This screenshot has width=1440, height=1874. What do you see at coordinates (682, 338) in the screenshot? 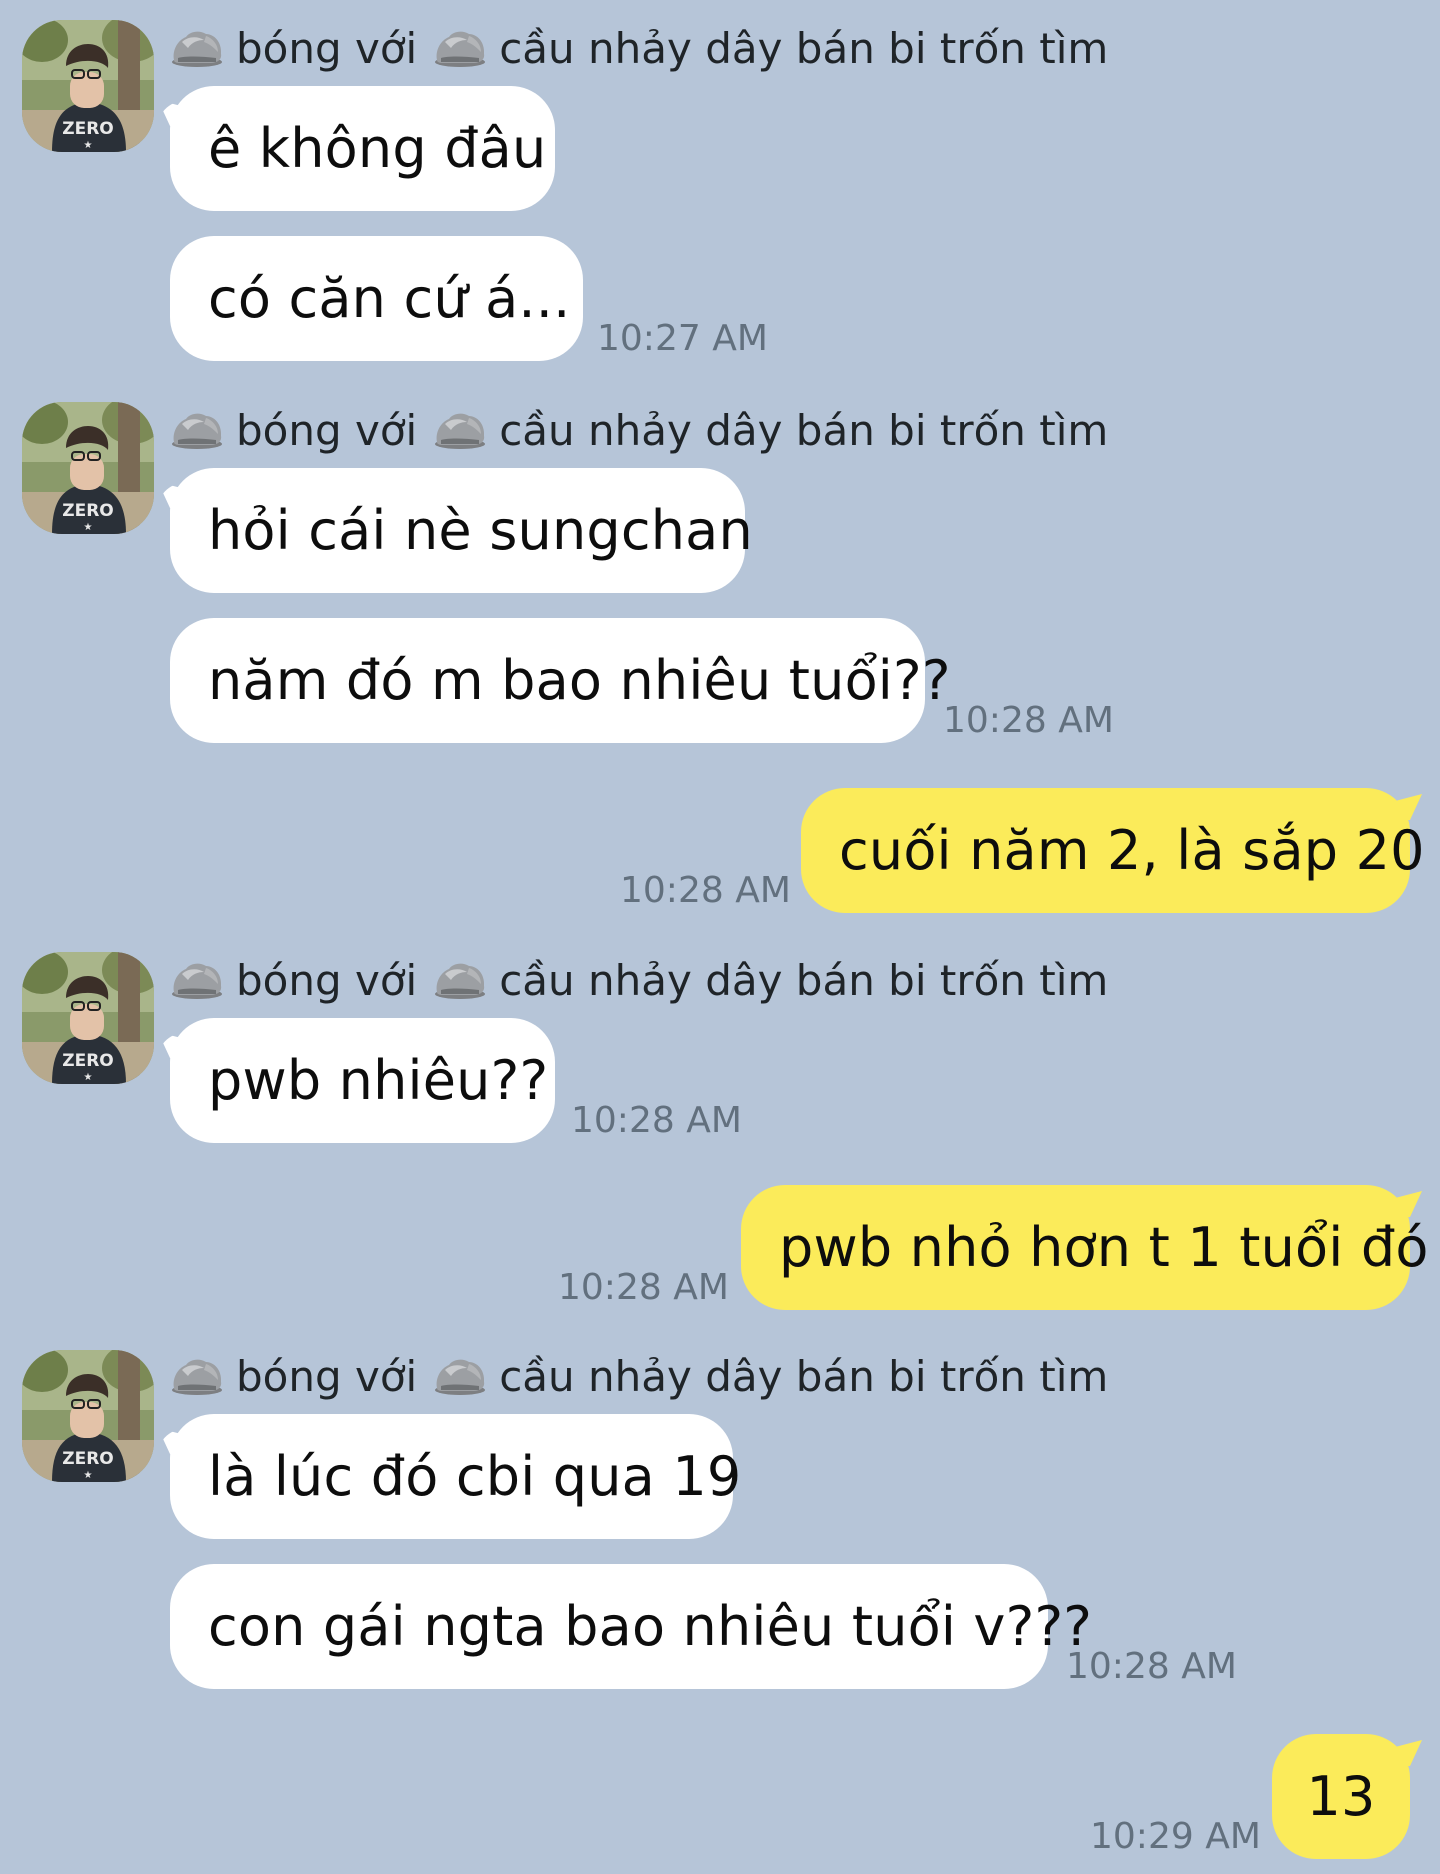
I see `message-timestamp: 10:27 AM` at bounding box center [682, 338].